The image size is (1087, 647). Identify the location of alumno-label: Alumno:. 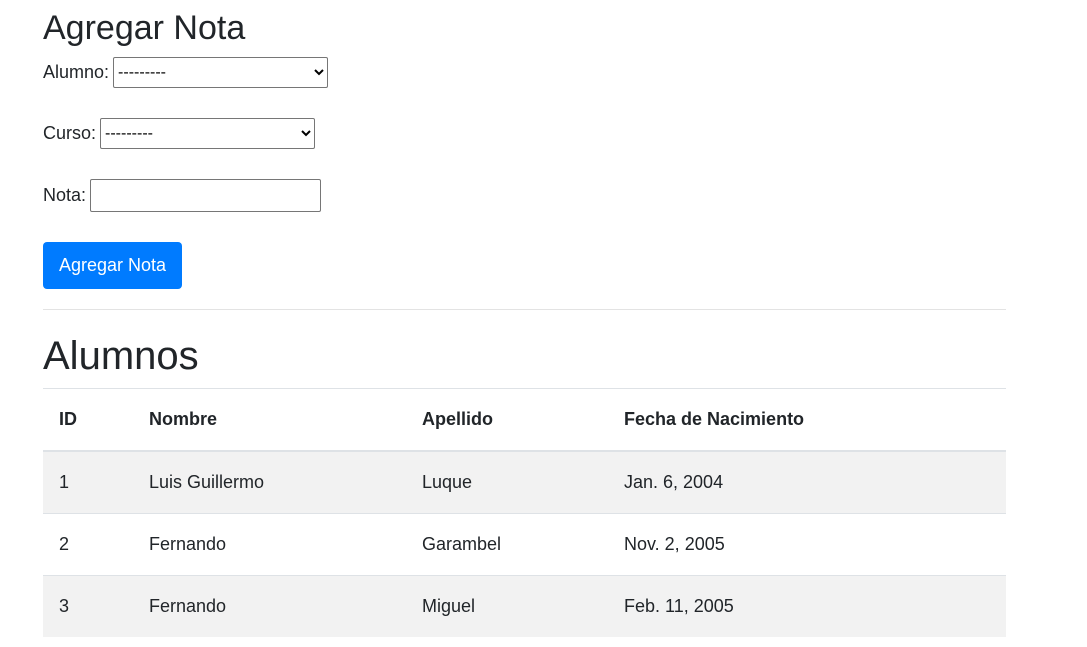
(76, 72).